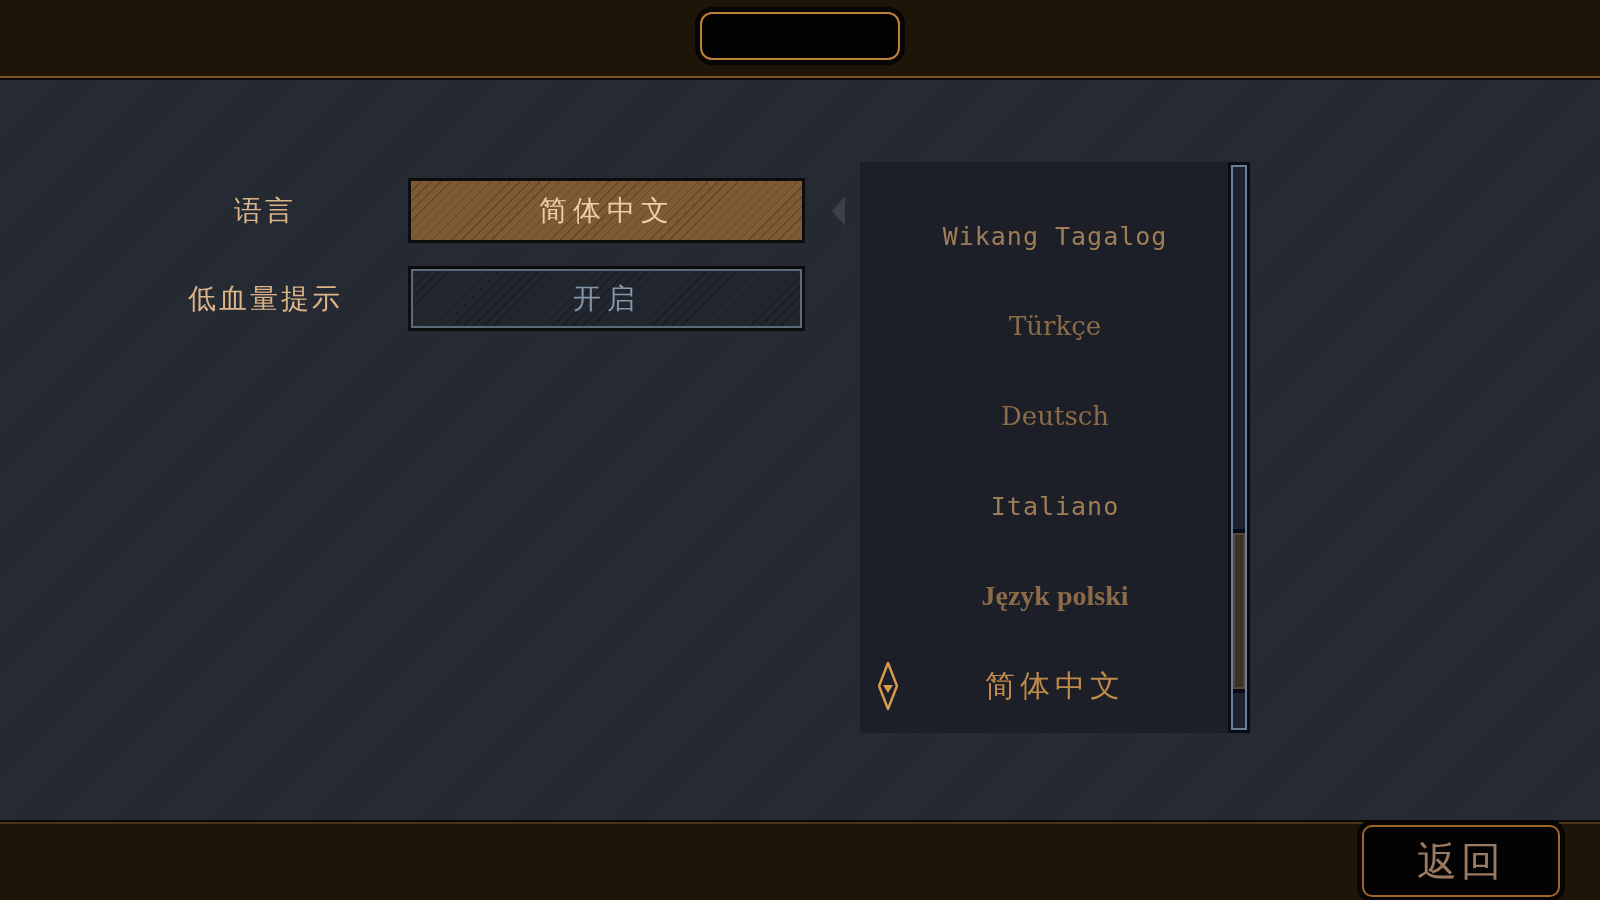 The width and height of the screenshot is (1600, 900). What do you see at coordinates (1055, 686) in the screenshot?
I see `language-option: 简体中文` at bounding box center [1055, 686].